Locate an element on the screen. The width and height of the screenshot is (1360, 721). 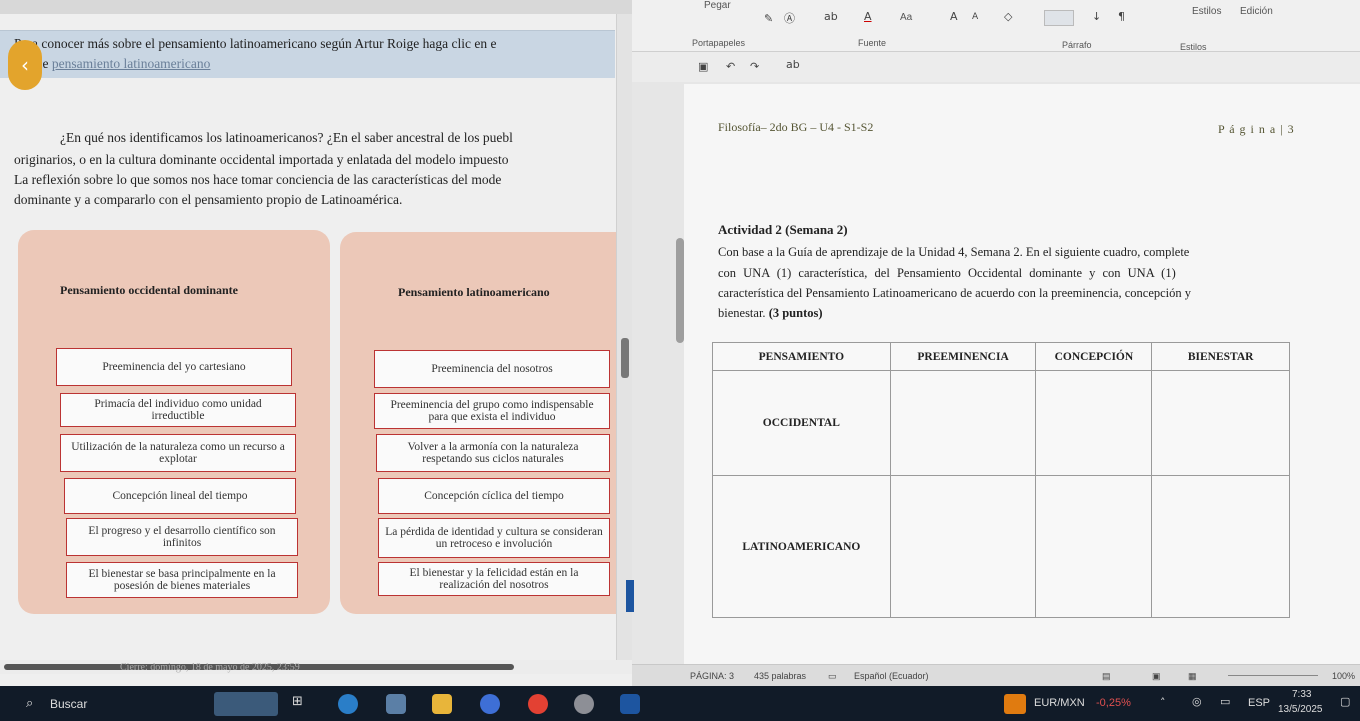
taskbar-search: Buscar is located at coordinates (68, 704).